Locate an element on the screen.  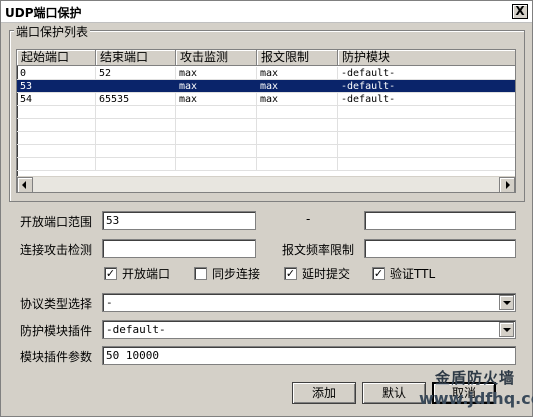
table-row-selected: 53 max max -default- is located at coordinates (266, 86).